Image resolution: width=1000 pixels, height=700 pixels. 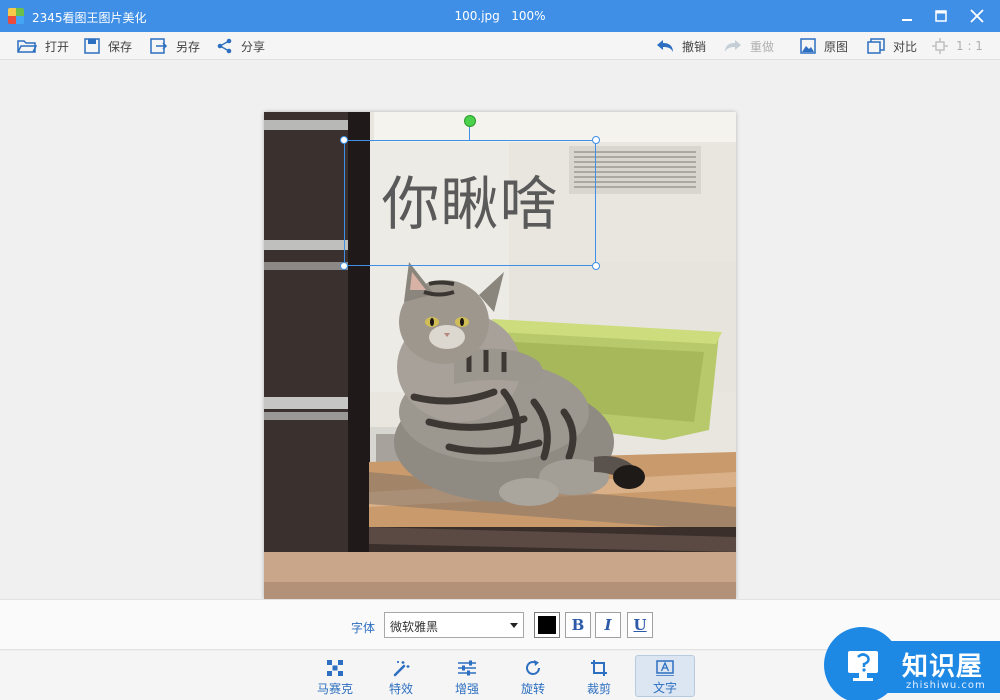 I want to click on floppy-disk-icon, so click(x=92, y=46).